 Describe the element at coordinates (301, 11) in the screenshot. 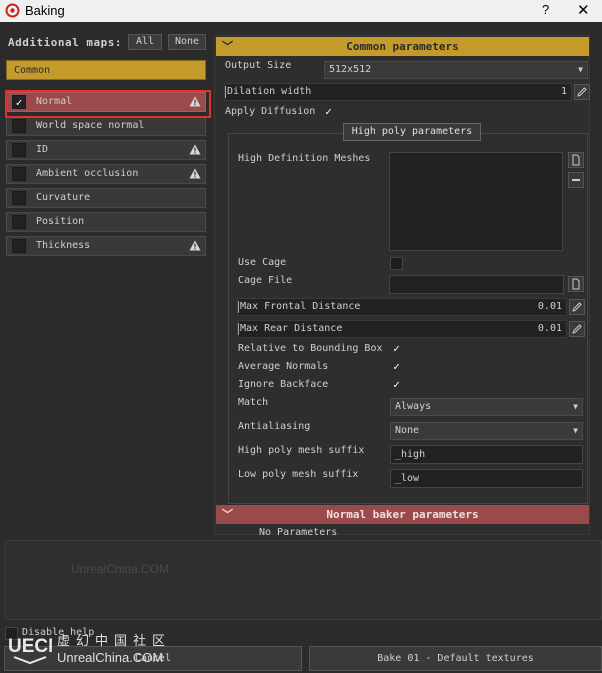

I see `title-bar: Baking ? ✕` at that location.